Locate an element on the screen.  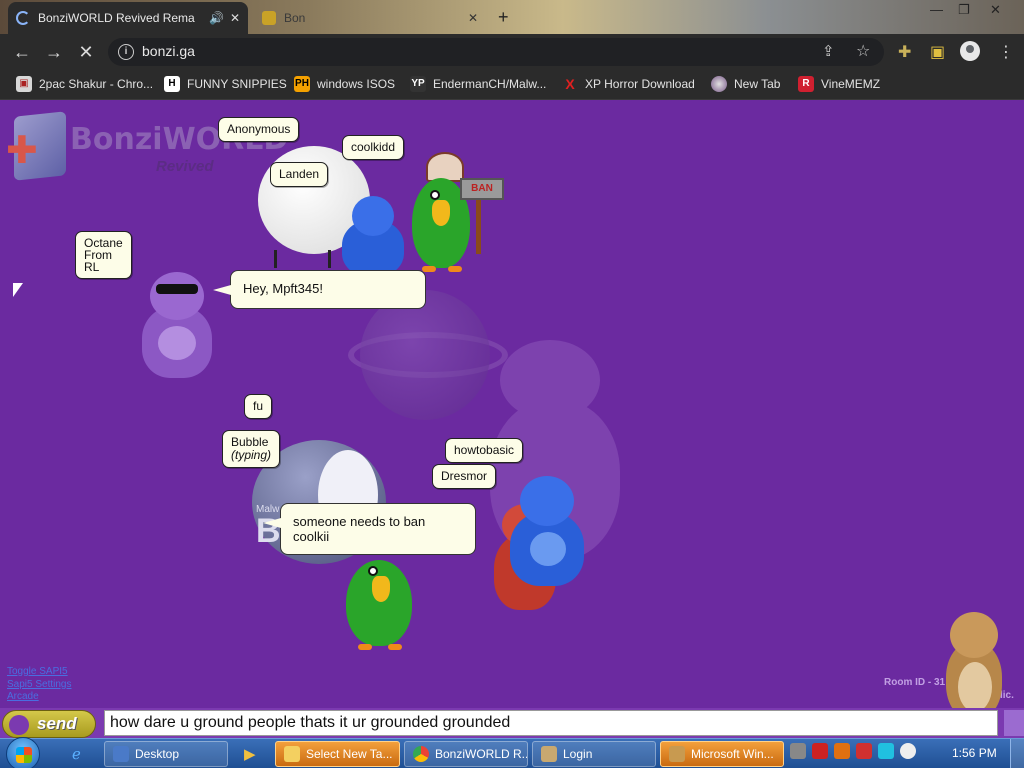
sapi5-settings-link: Sapi5 Settings is located at coordinates (39, 685).